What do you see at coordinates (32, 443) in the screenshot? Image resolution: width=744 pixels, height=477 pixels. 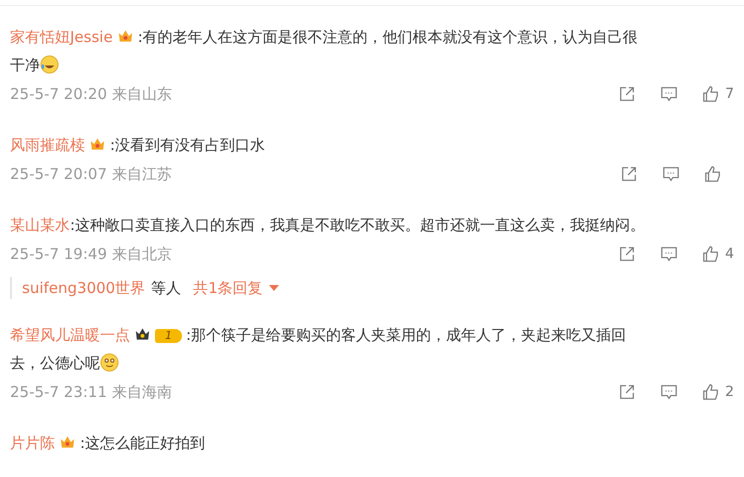 I see `user-name-link: 片片陈` at bounding box center [32, 443].